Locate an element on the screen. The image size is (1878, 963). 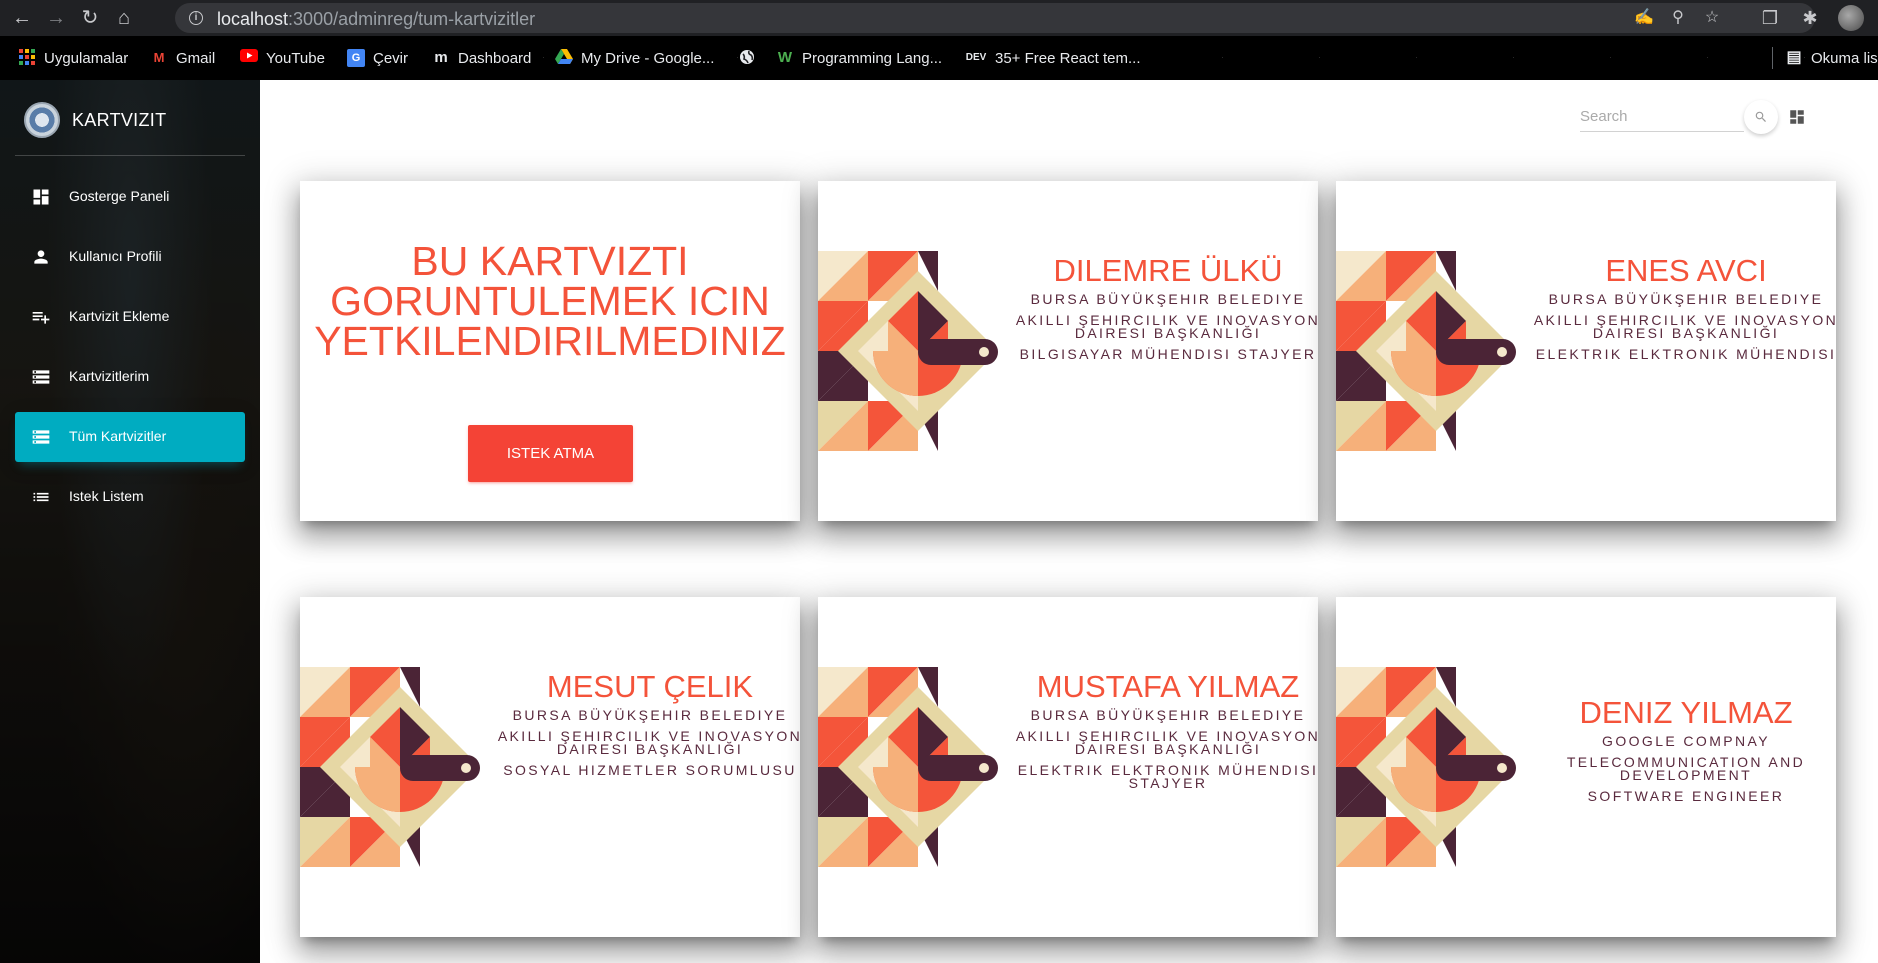
sidebar-item-label: Gosterge Paneli is located at coordinates (119, 196).